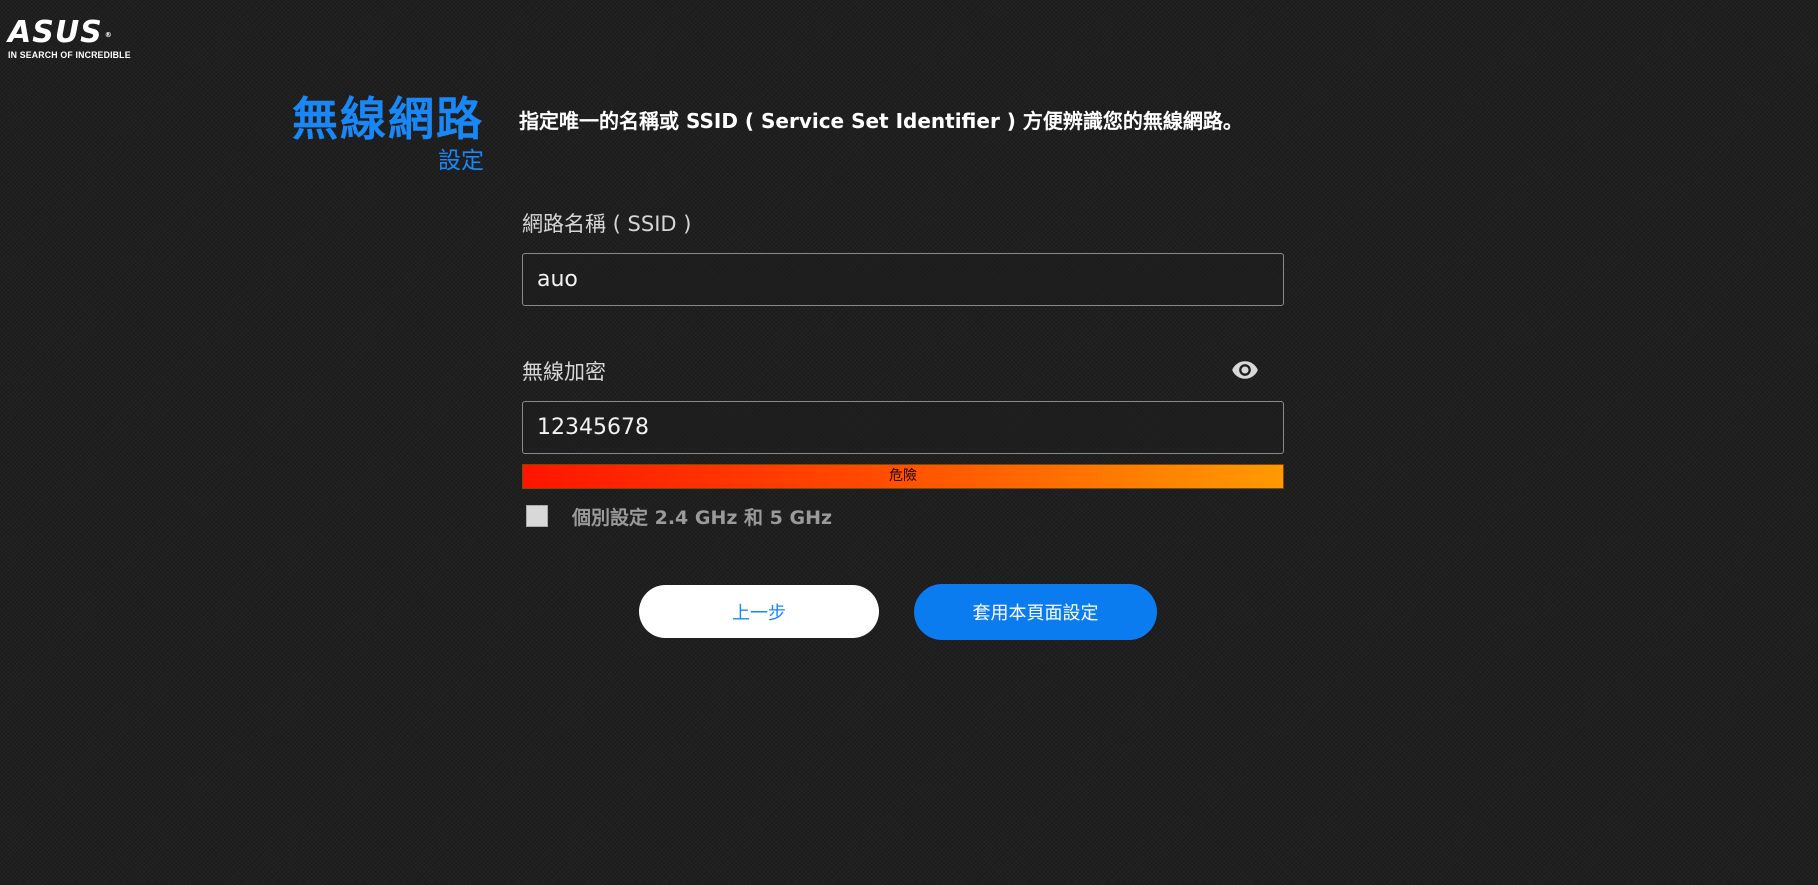 The width and height of the screenshot is (1818, 885). What do you see at coordinates (69, 55) in the screenshot?
I see `logo-tagline: IN SEARCH OF INCREDIBLE` at bounding box center [69, 55].